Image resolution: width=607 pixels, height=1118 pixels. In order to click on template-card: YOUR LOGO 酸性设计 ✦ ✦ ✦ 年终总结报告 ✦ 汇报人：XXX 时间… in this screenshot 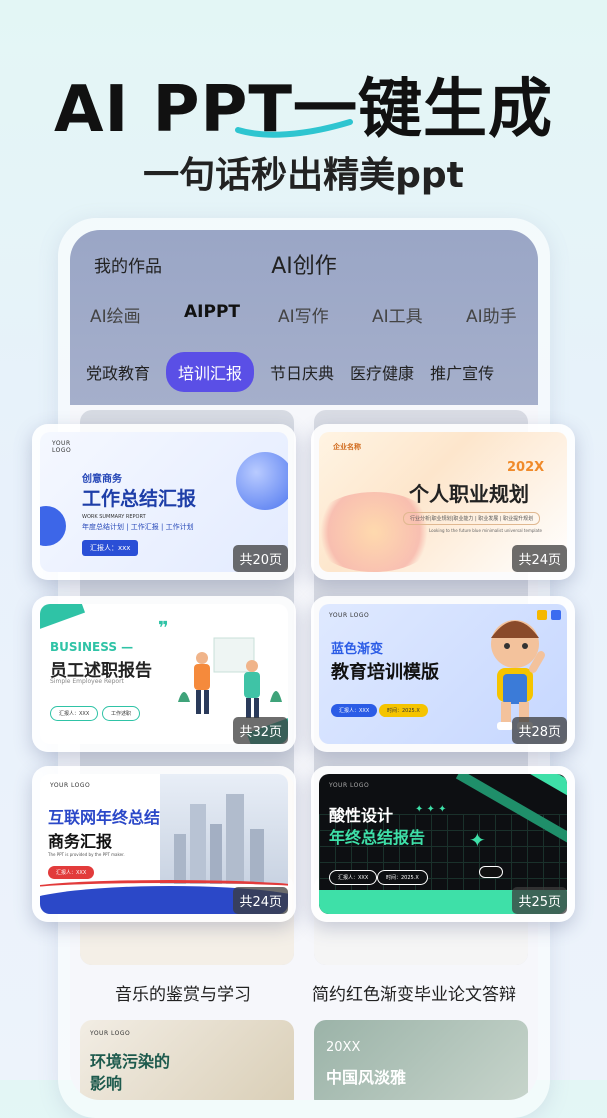, I will do `click(443, 844)`.